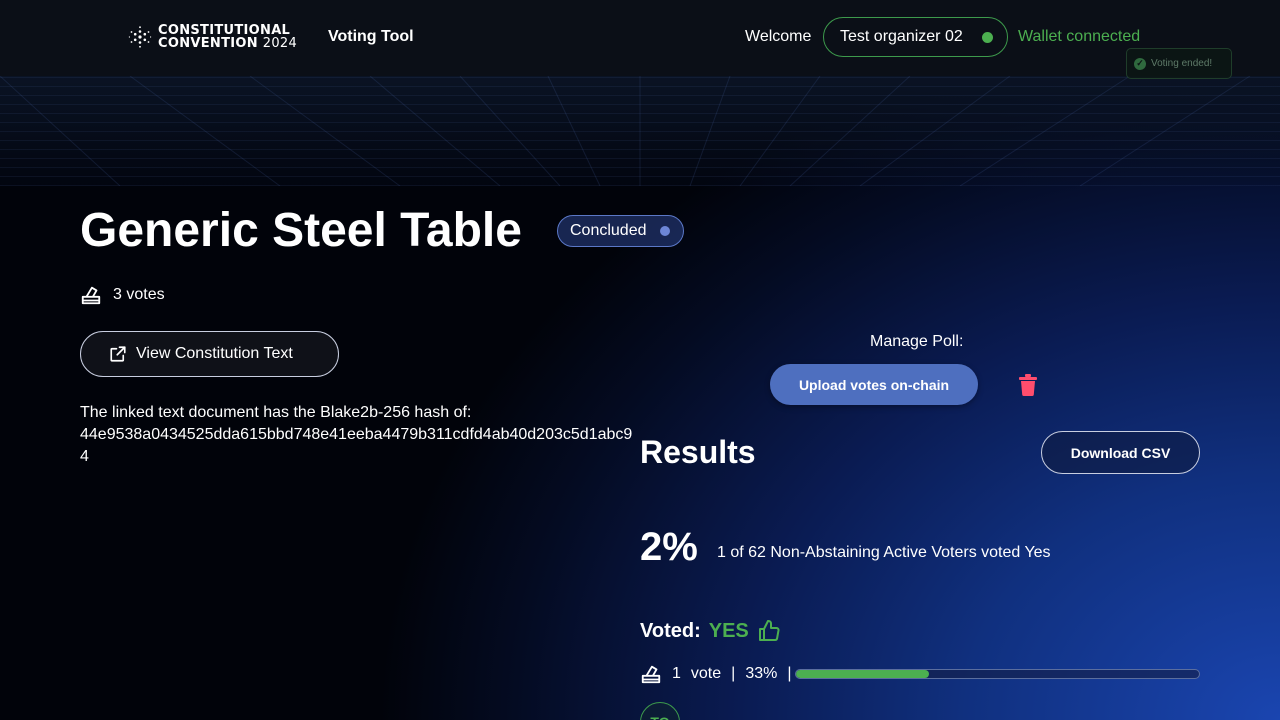 This screenshot has width=1280, height=720. What do you see at coordinates (1079, 36) in the screenshot?
I see `wallet-status: Wallet connected` at bounding box center [1079, 36].